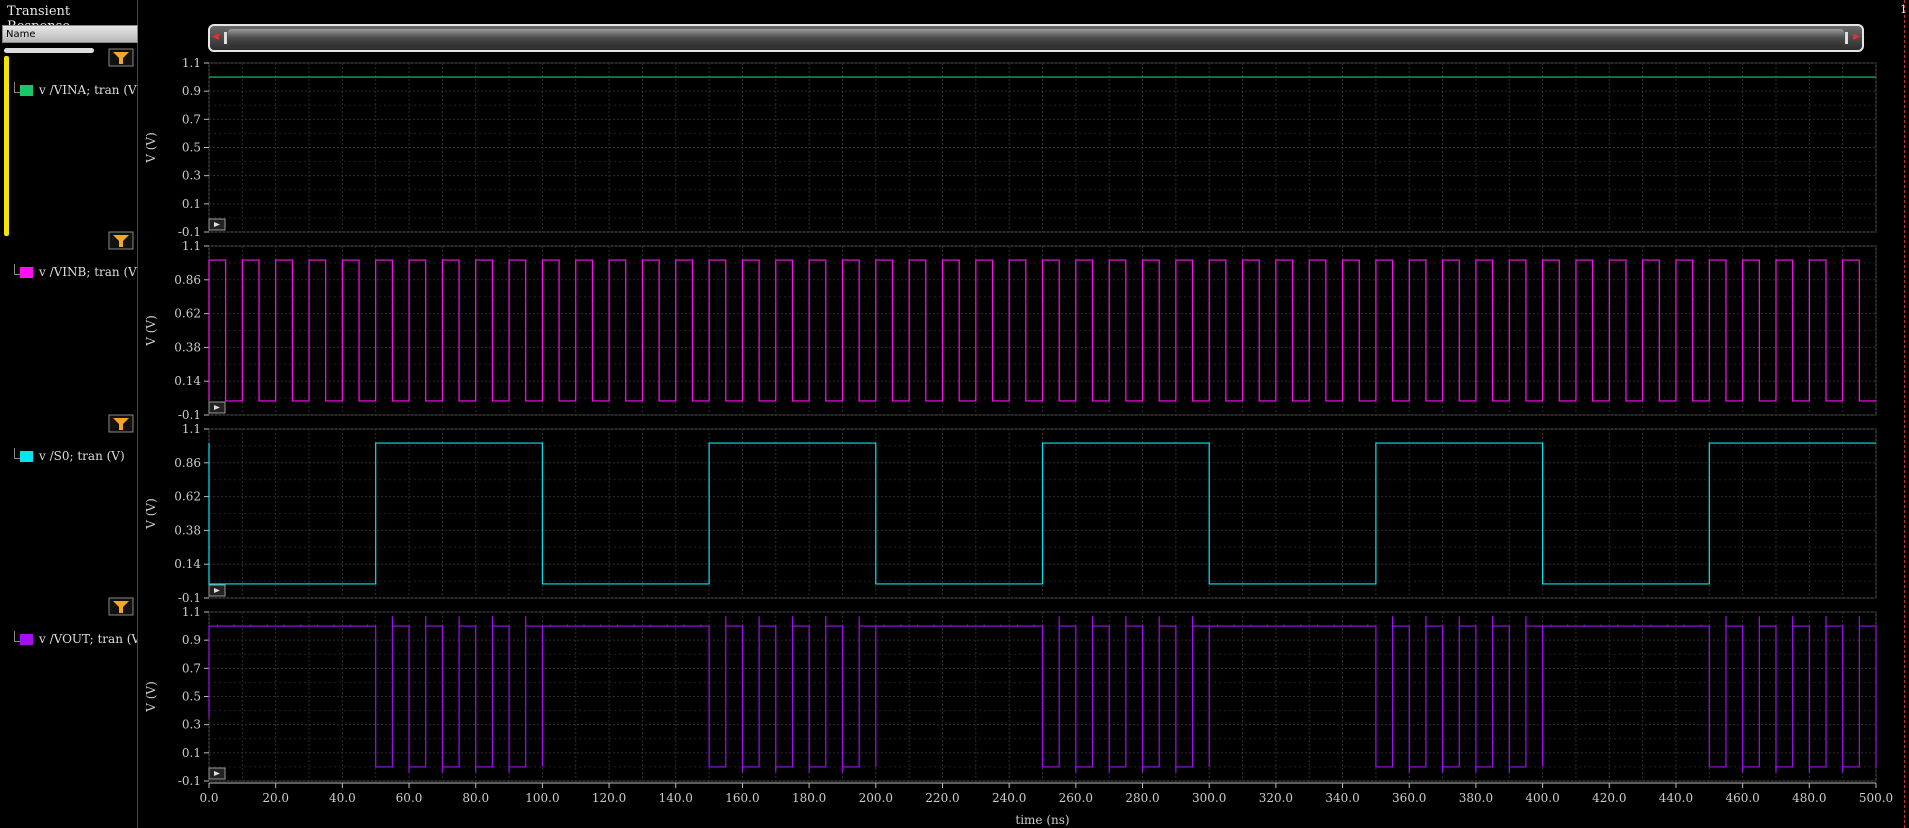 The height and width of the screenshot is (828, 1909). Describe the element at coordinates (809, 798) in the screenshot. I see `x-tick-label: 180.0` at that location.